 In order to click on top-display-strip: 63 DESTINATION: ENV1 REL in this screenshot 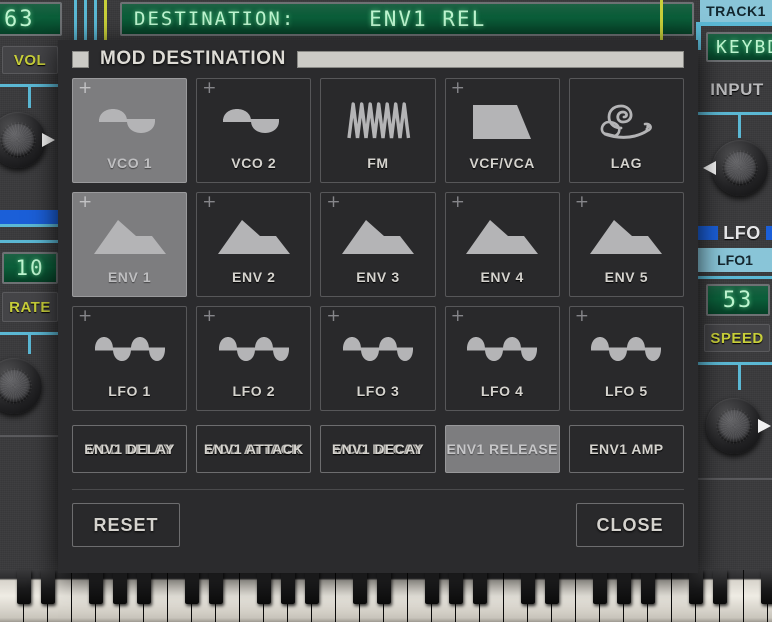, I will do `click(386, 20)`.